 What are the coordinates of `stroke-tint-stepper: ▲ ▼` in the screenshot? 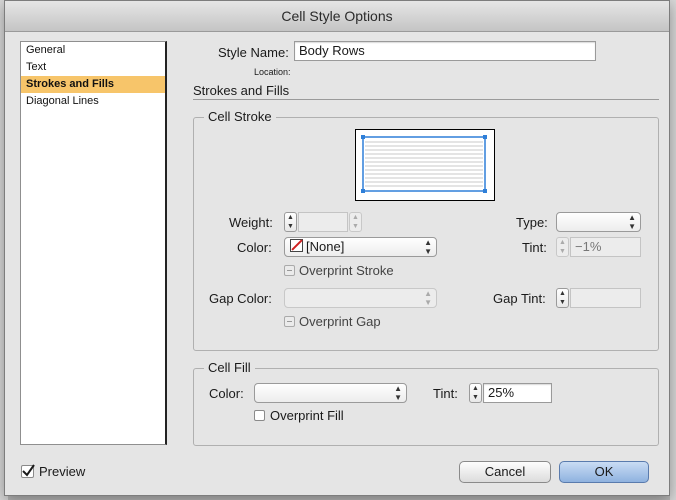 It's located at (562, 247).